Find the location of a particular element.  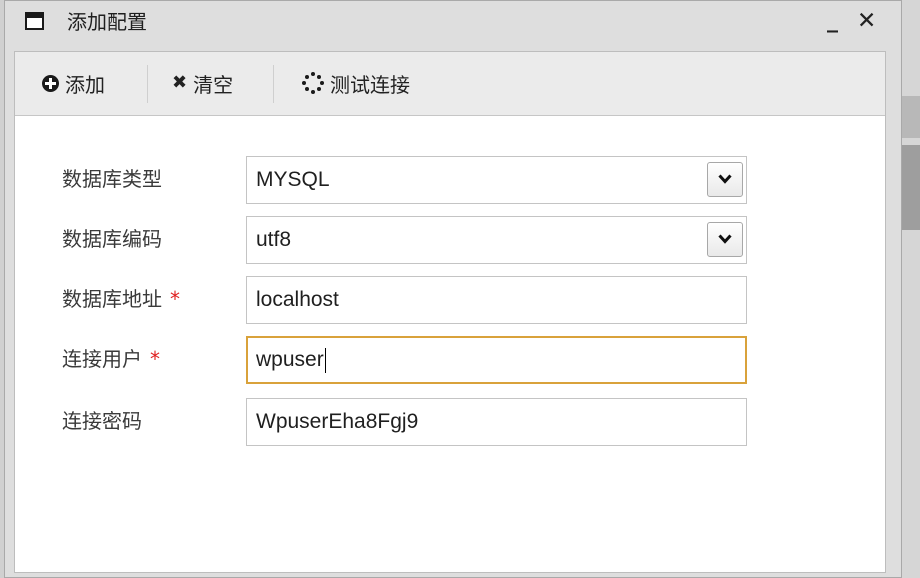

dialog-title: 添加配置 is located at coordinates (107, 22).